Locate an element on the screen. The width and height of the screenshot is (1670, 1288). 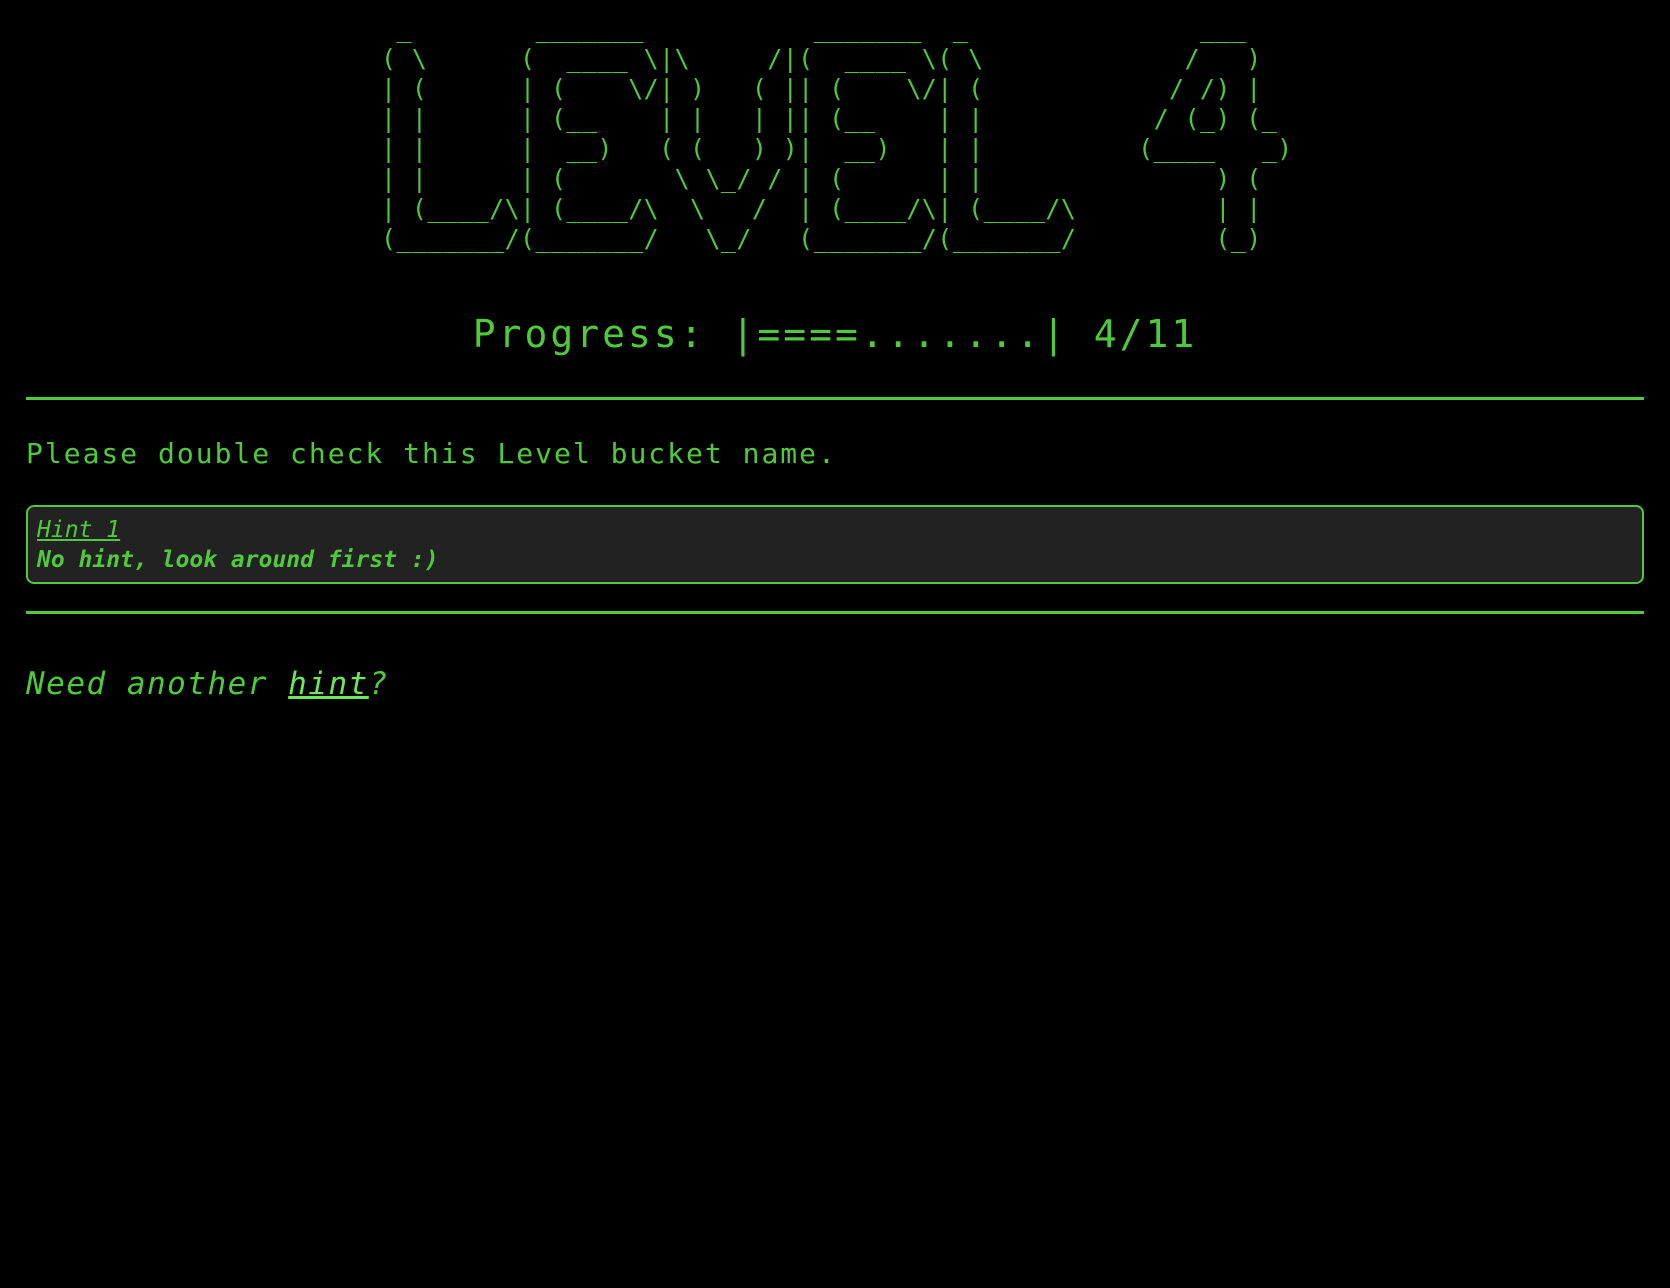
another-hint-link: hint is located at coordinates (328, 684).